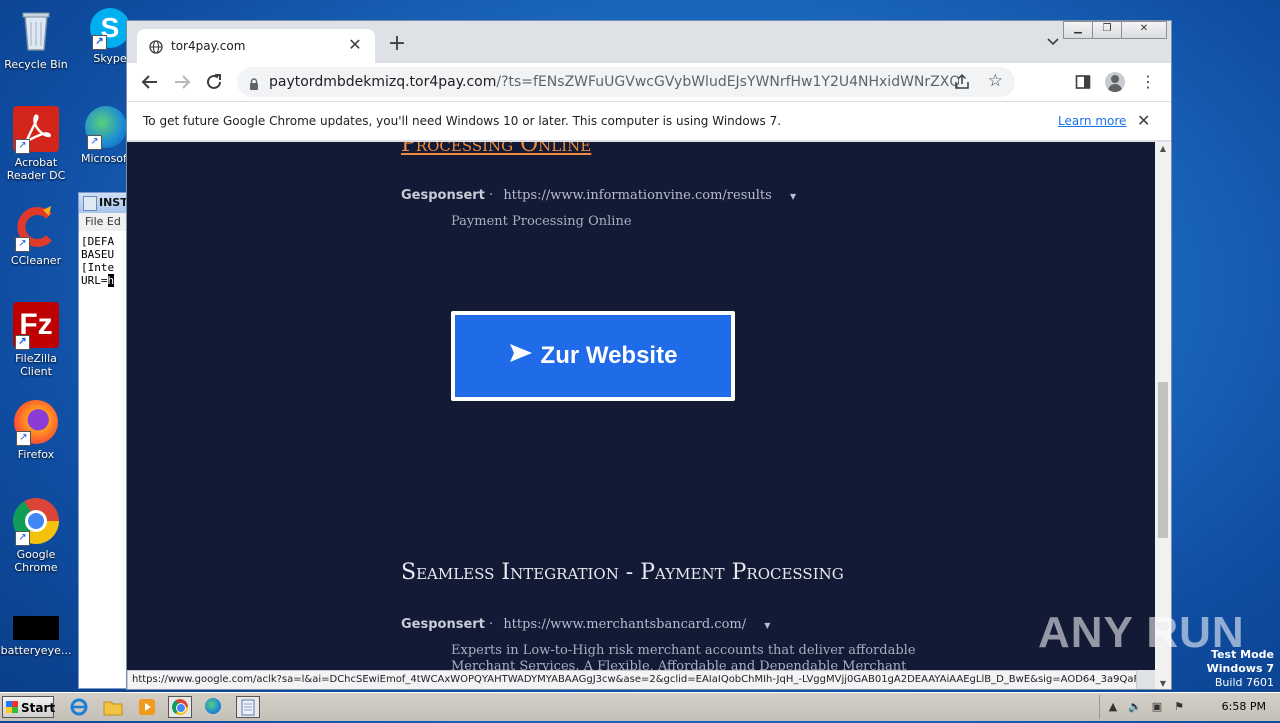 The image size is (1280, 723). Describe the element at coordinates (36, 454) in the screenshot. I see `desktop-icon-label: Firefox` at that location.